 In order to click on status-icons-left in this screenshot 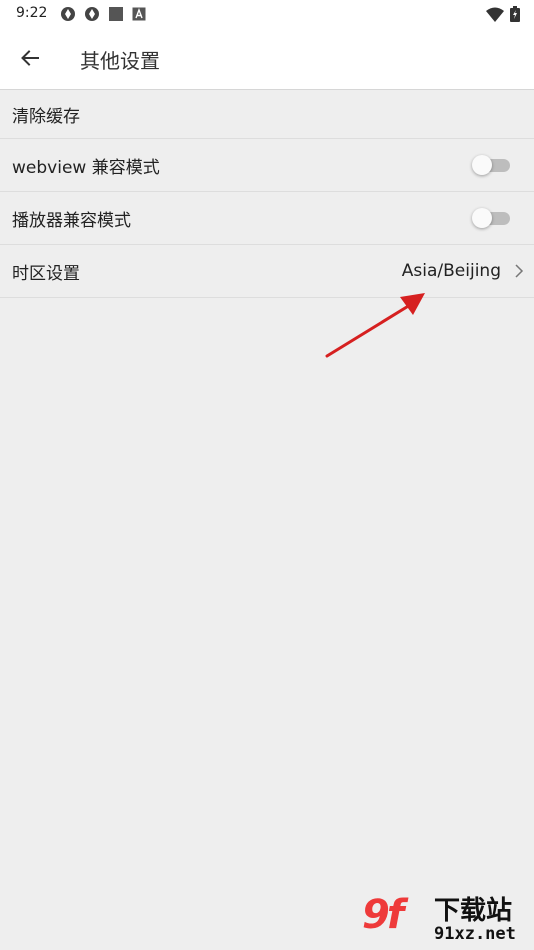, I will do `click(103, 14)`.